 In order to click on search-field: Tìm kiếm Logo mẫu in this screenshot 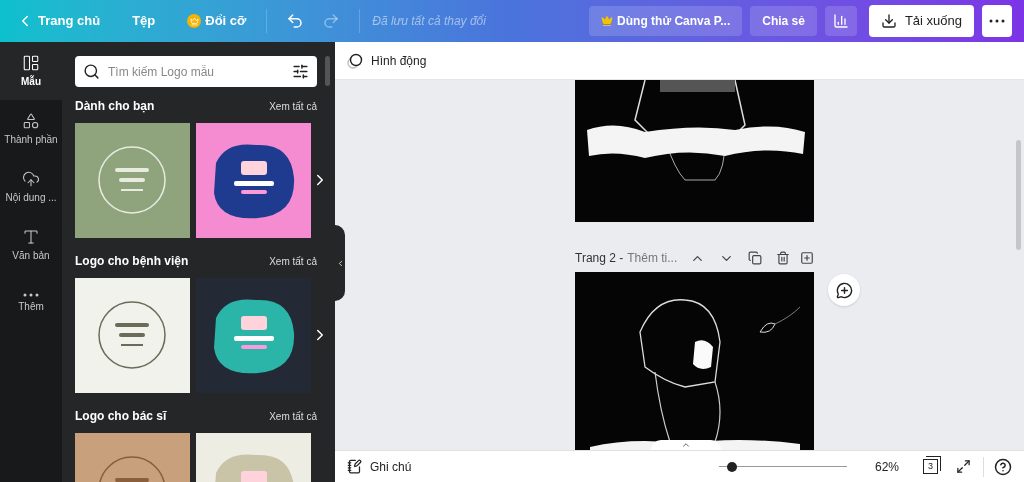, I will do `click(196, 71)`.